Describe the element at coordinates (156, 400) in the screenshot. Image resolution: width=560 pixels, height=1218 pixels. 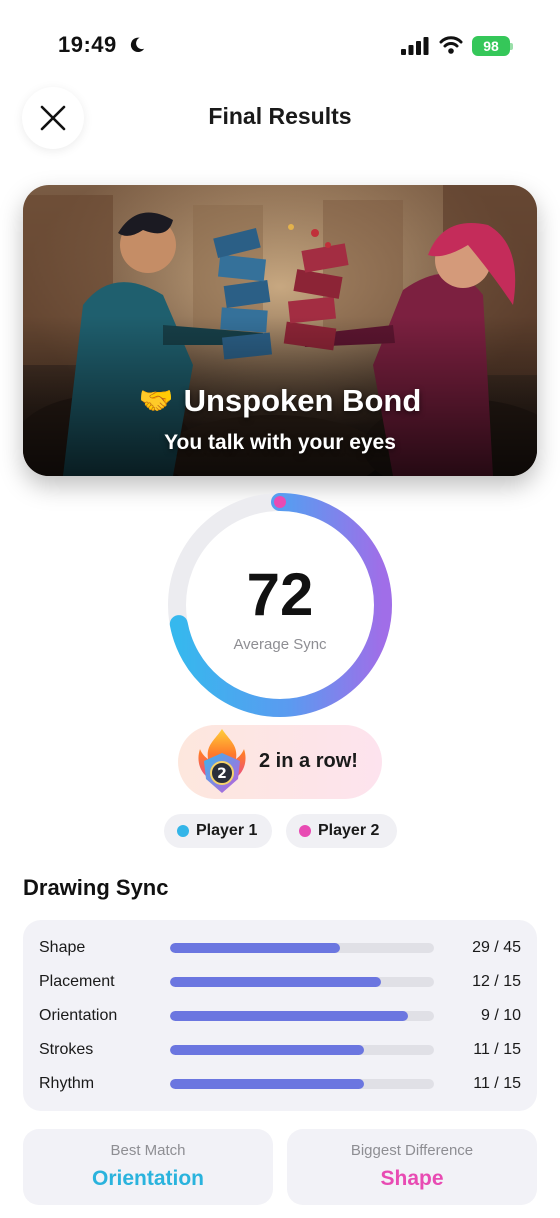
I see `handshake-icon: 🤝` at that location.